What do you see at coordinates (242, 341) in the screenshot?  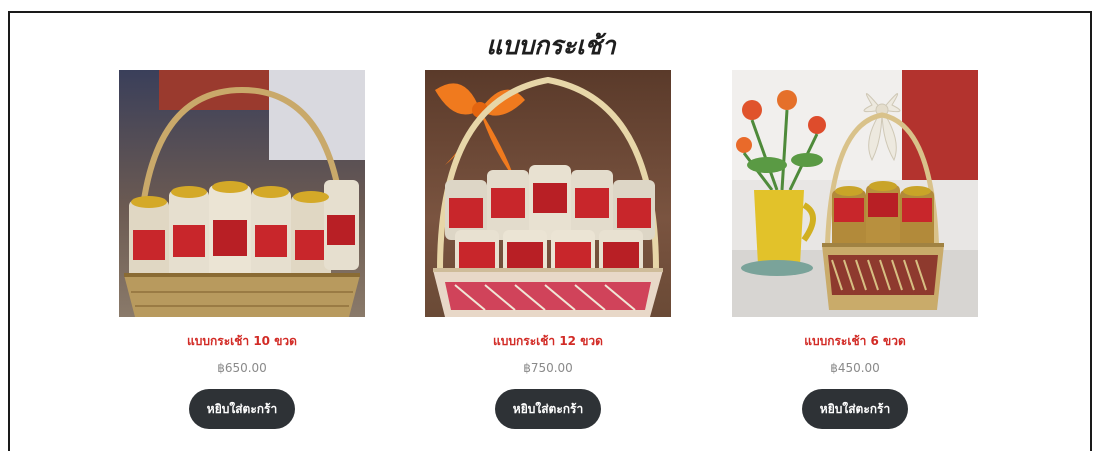 I see `product-name: แบบกระเช้า 10 ขวด` at bounding box center [242, 341].